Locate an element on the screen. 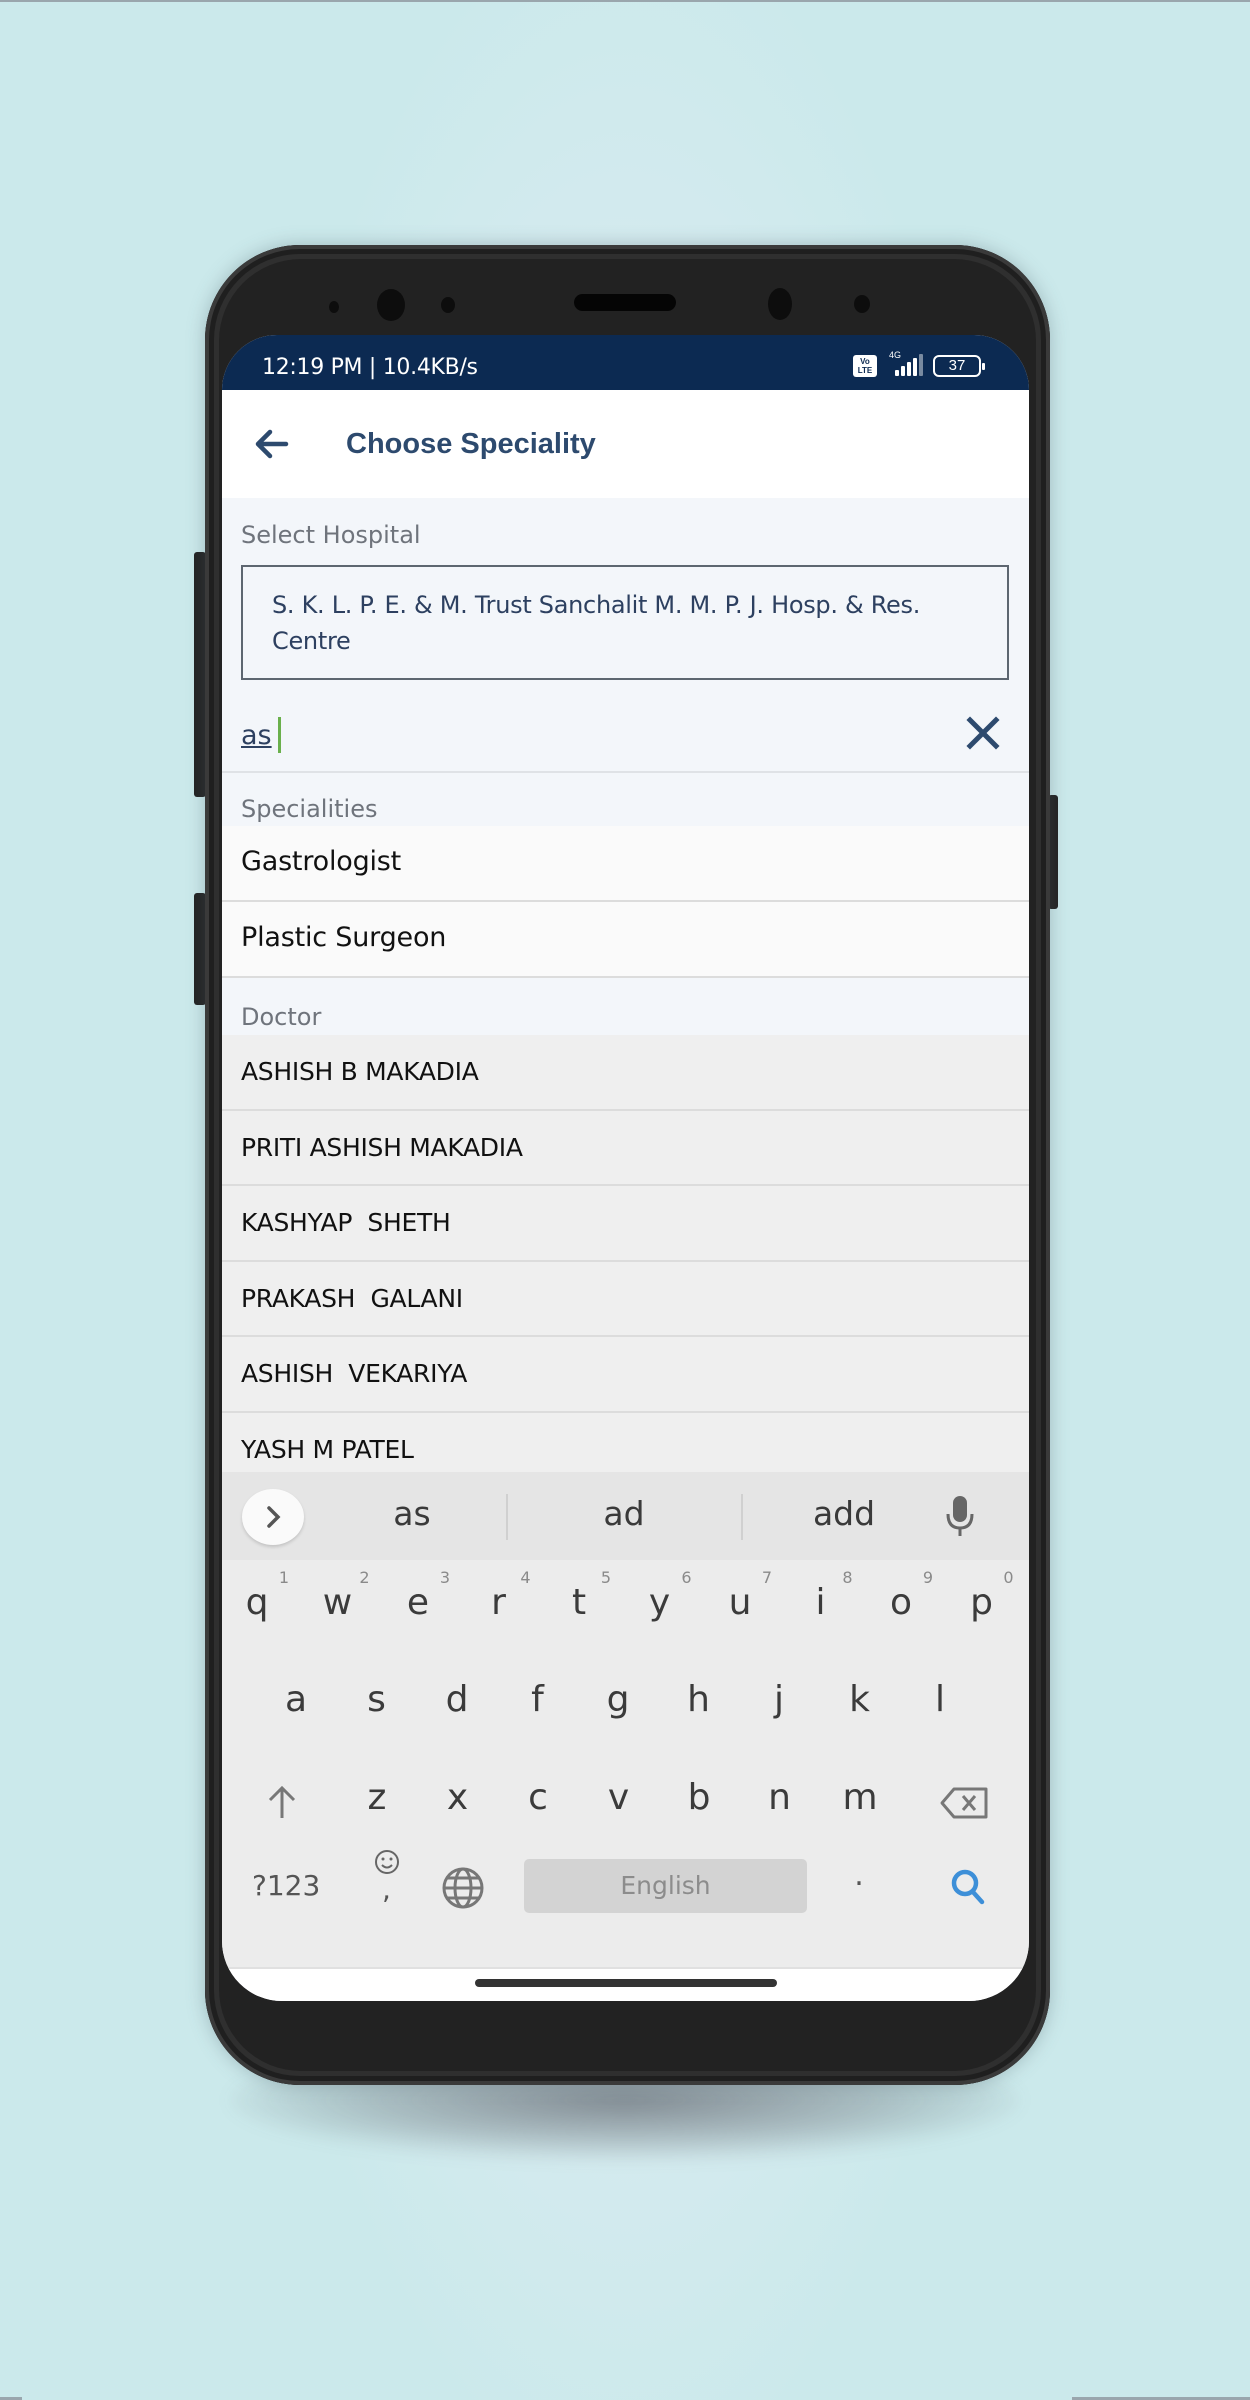 The height and width of the screenshot is (2400, 1250). doctor-item: ASHISH VEKARIYA is located at coordinates (625, 1375).